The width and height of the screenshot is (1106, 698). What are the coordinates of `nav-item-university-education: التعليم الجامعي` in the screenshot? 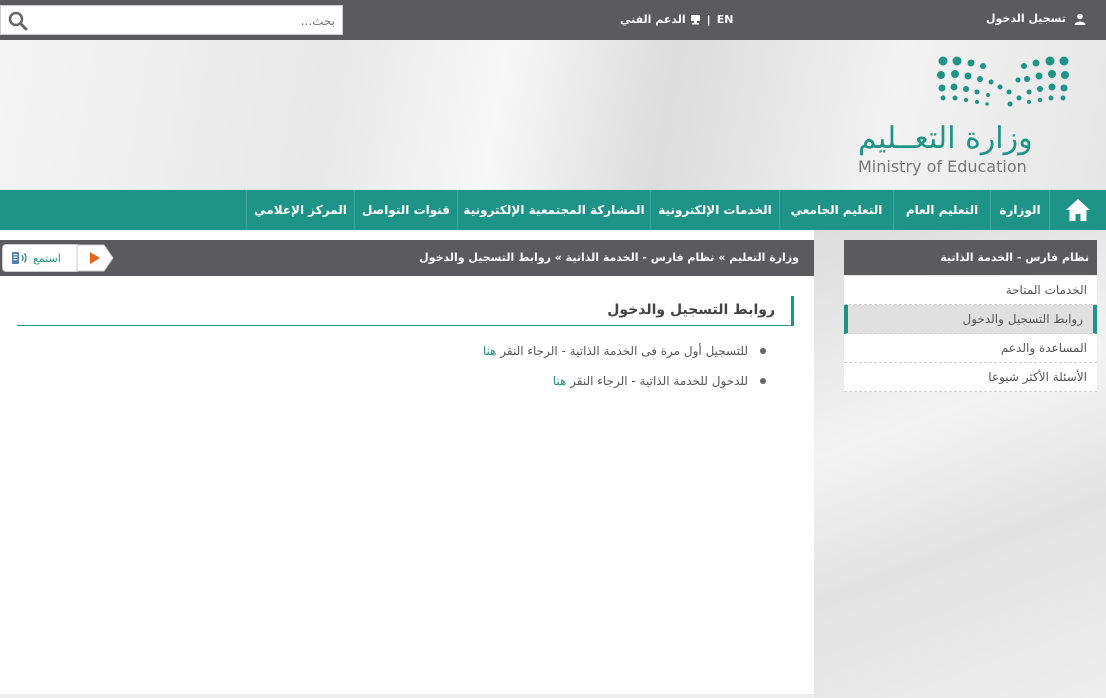 It's located at (836, 210).